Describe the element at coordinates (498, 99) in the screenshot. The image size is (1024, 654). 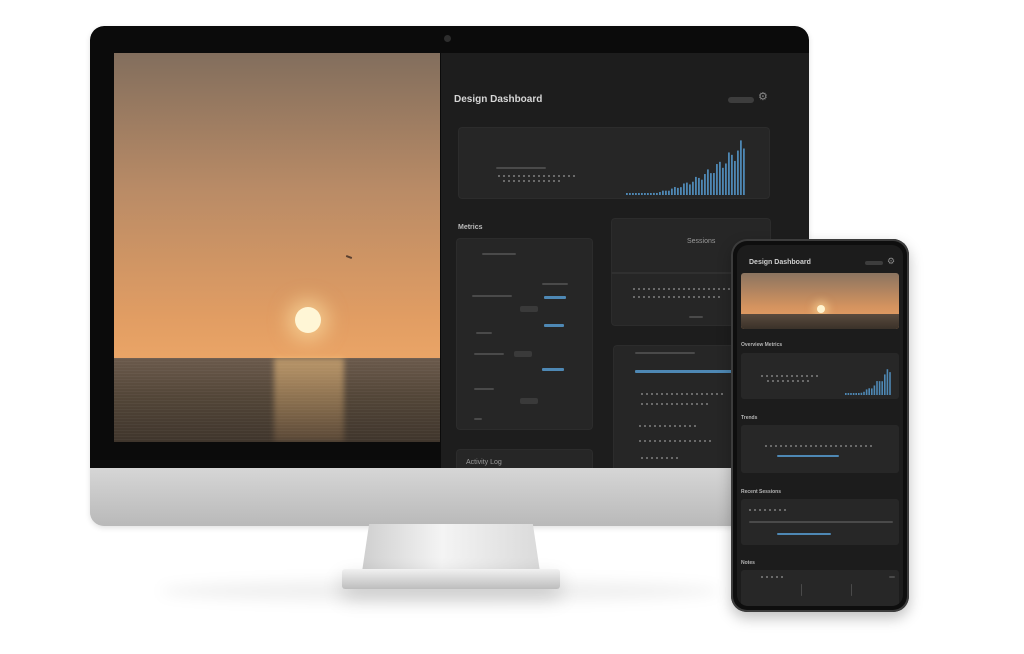
I see `dashboard-title: Design Dashboard` at that location.